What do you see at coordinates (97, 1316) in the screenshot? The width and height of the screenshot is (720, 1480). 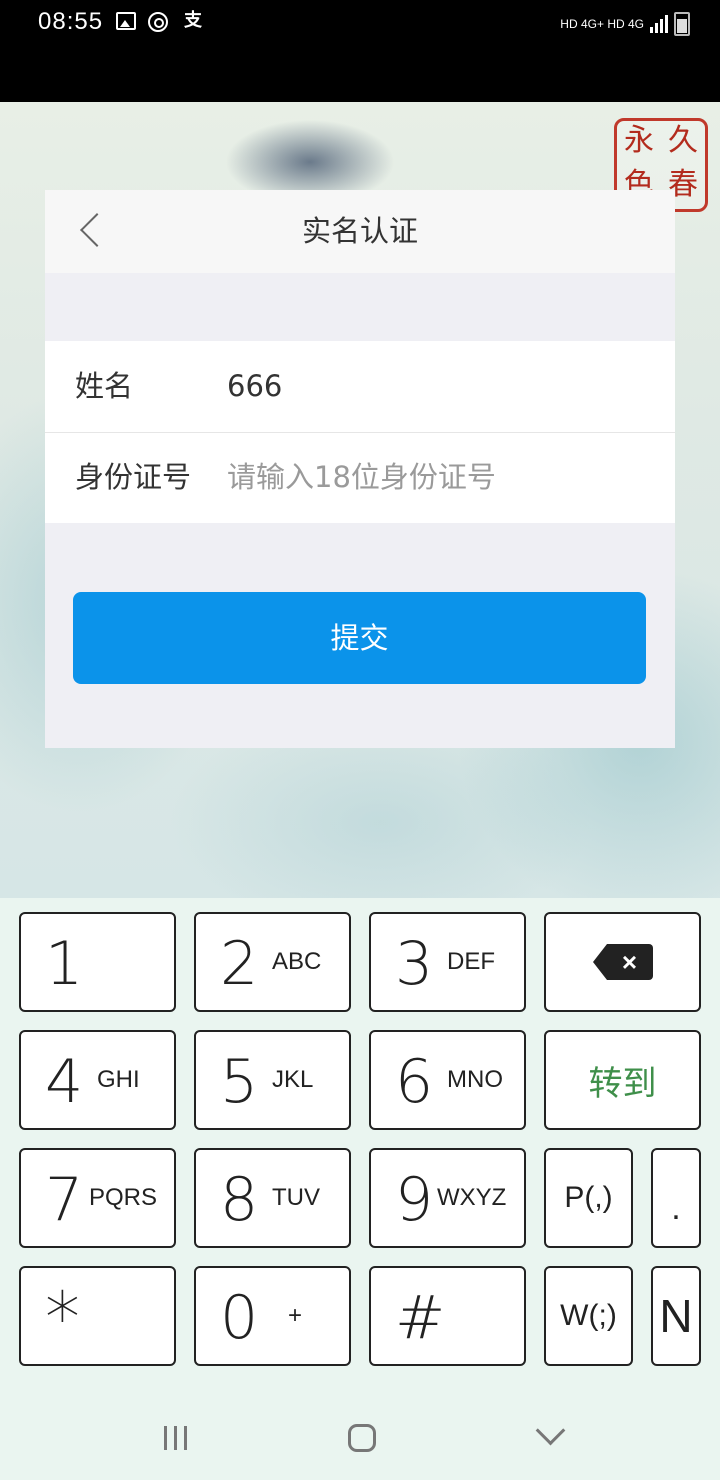 I see `key-star: *` at bounding box center [97, 1316].